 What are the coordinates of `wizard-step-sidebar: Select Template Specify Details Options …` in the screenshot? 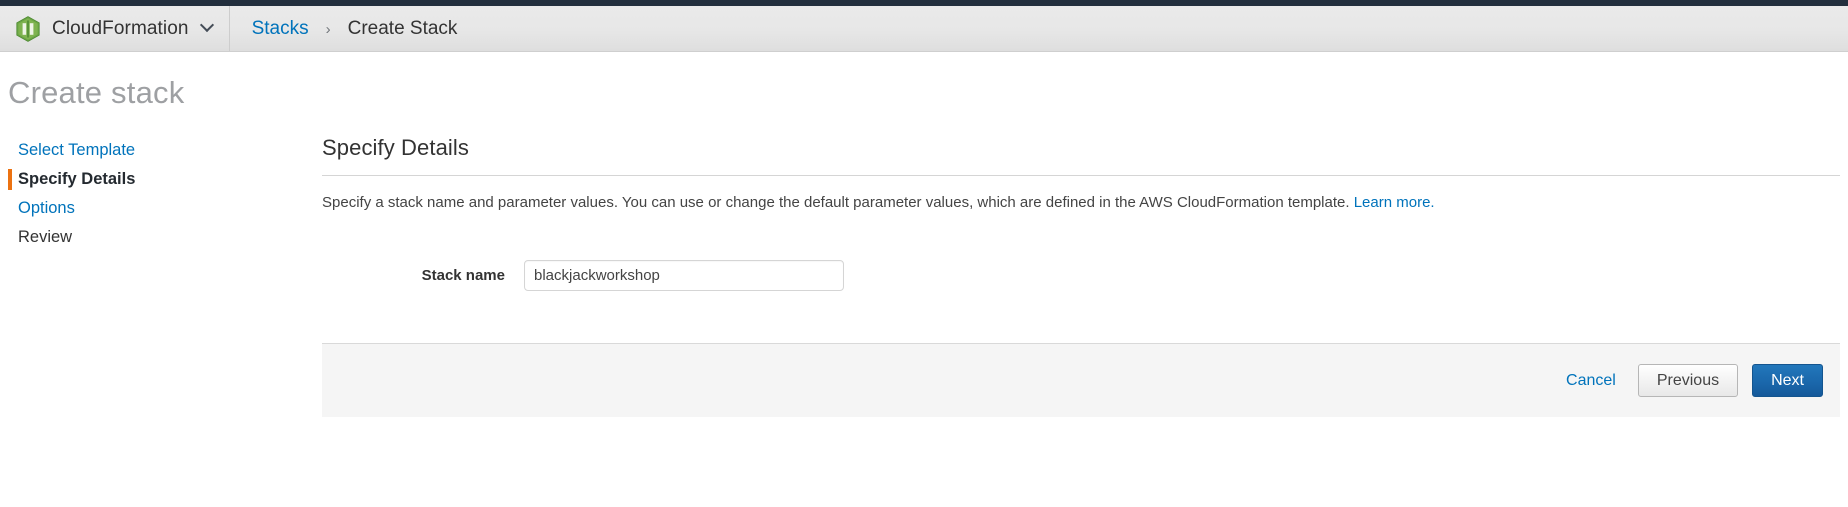 It's located at (161, 276).